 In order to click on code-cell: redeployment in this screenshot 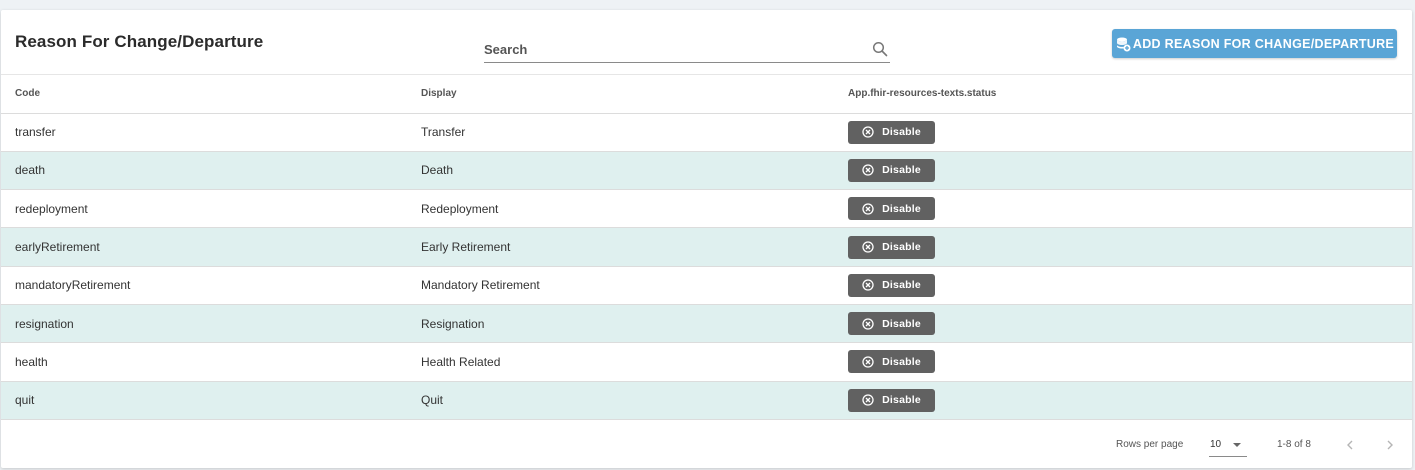, I will do `click(211, 209)`.